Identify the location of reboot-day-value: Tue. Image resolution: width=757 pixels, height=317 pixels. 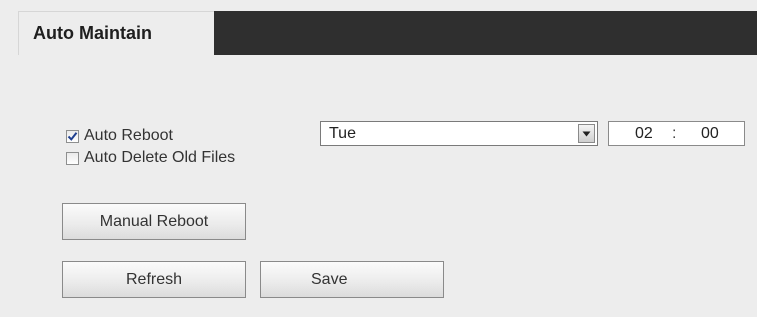
(342, 133).